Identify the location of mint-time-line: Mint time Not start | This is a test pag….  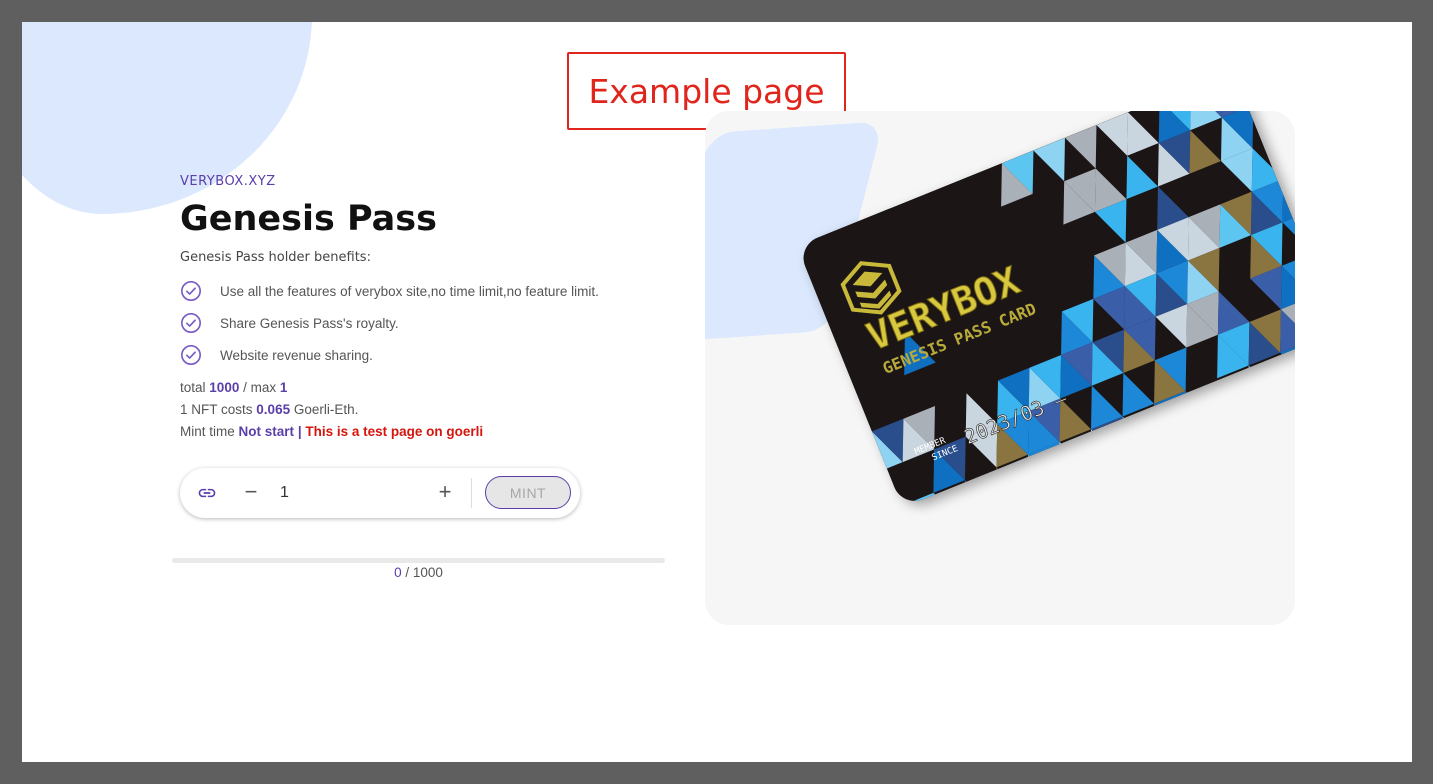
(430, 432).